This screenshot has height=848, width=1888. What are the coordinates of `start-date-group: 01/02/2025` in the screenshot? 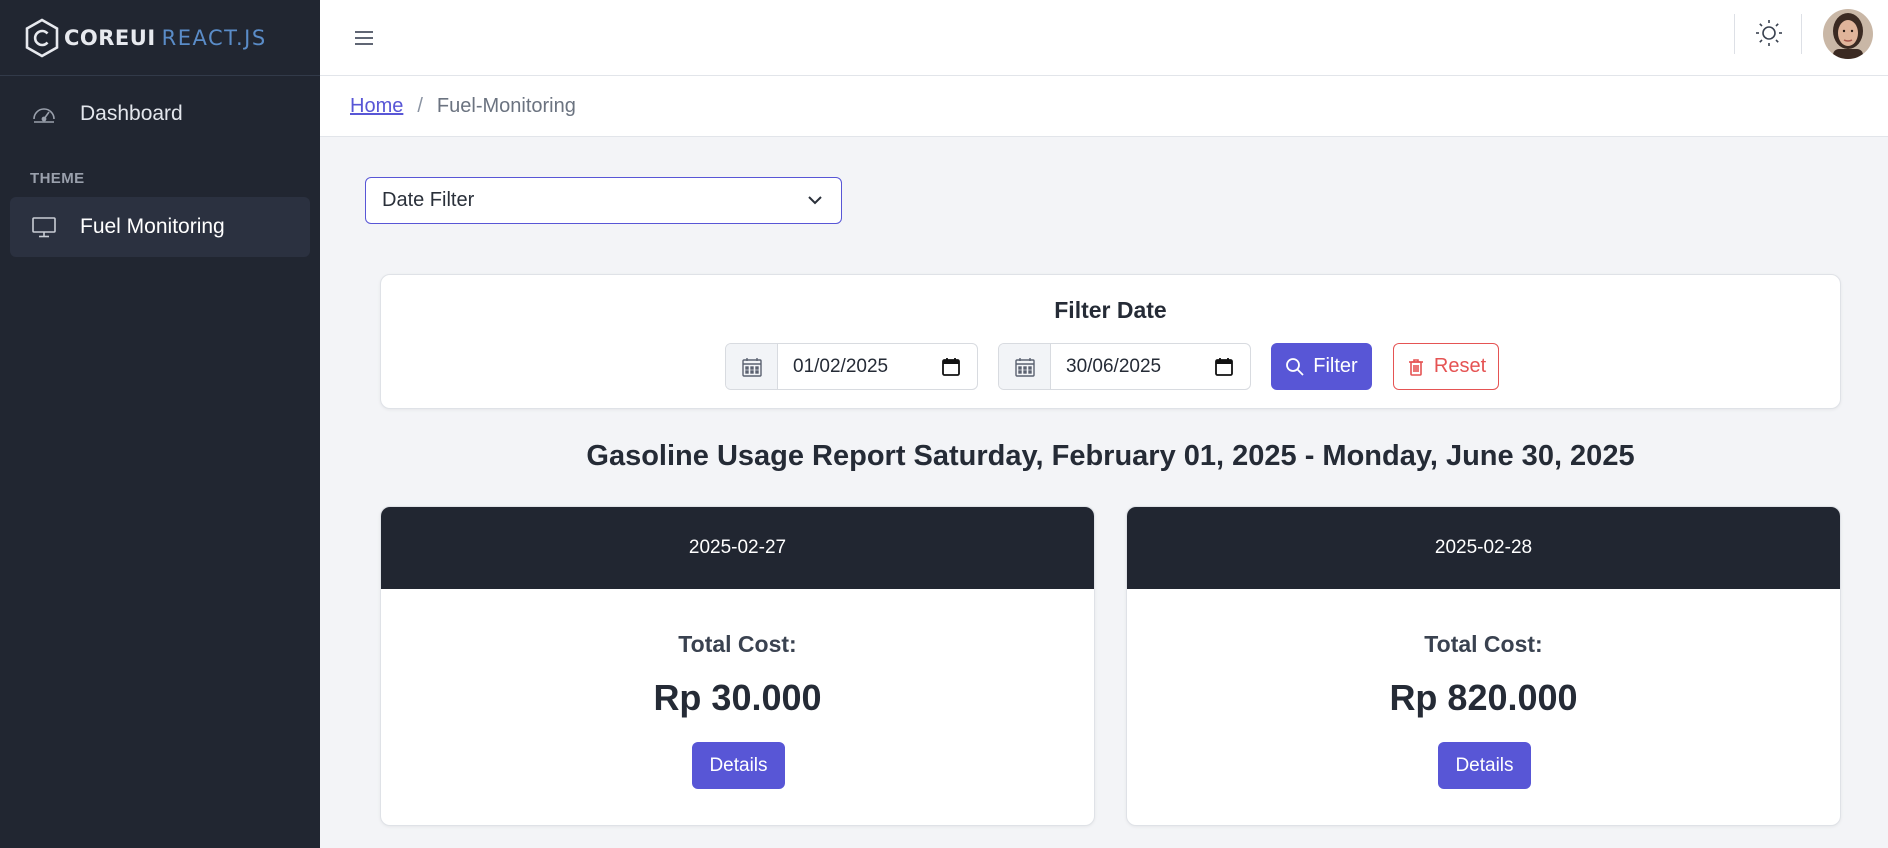 It's located at (851, 366).